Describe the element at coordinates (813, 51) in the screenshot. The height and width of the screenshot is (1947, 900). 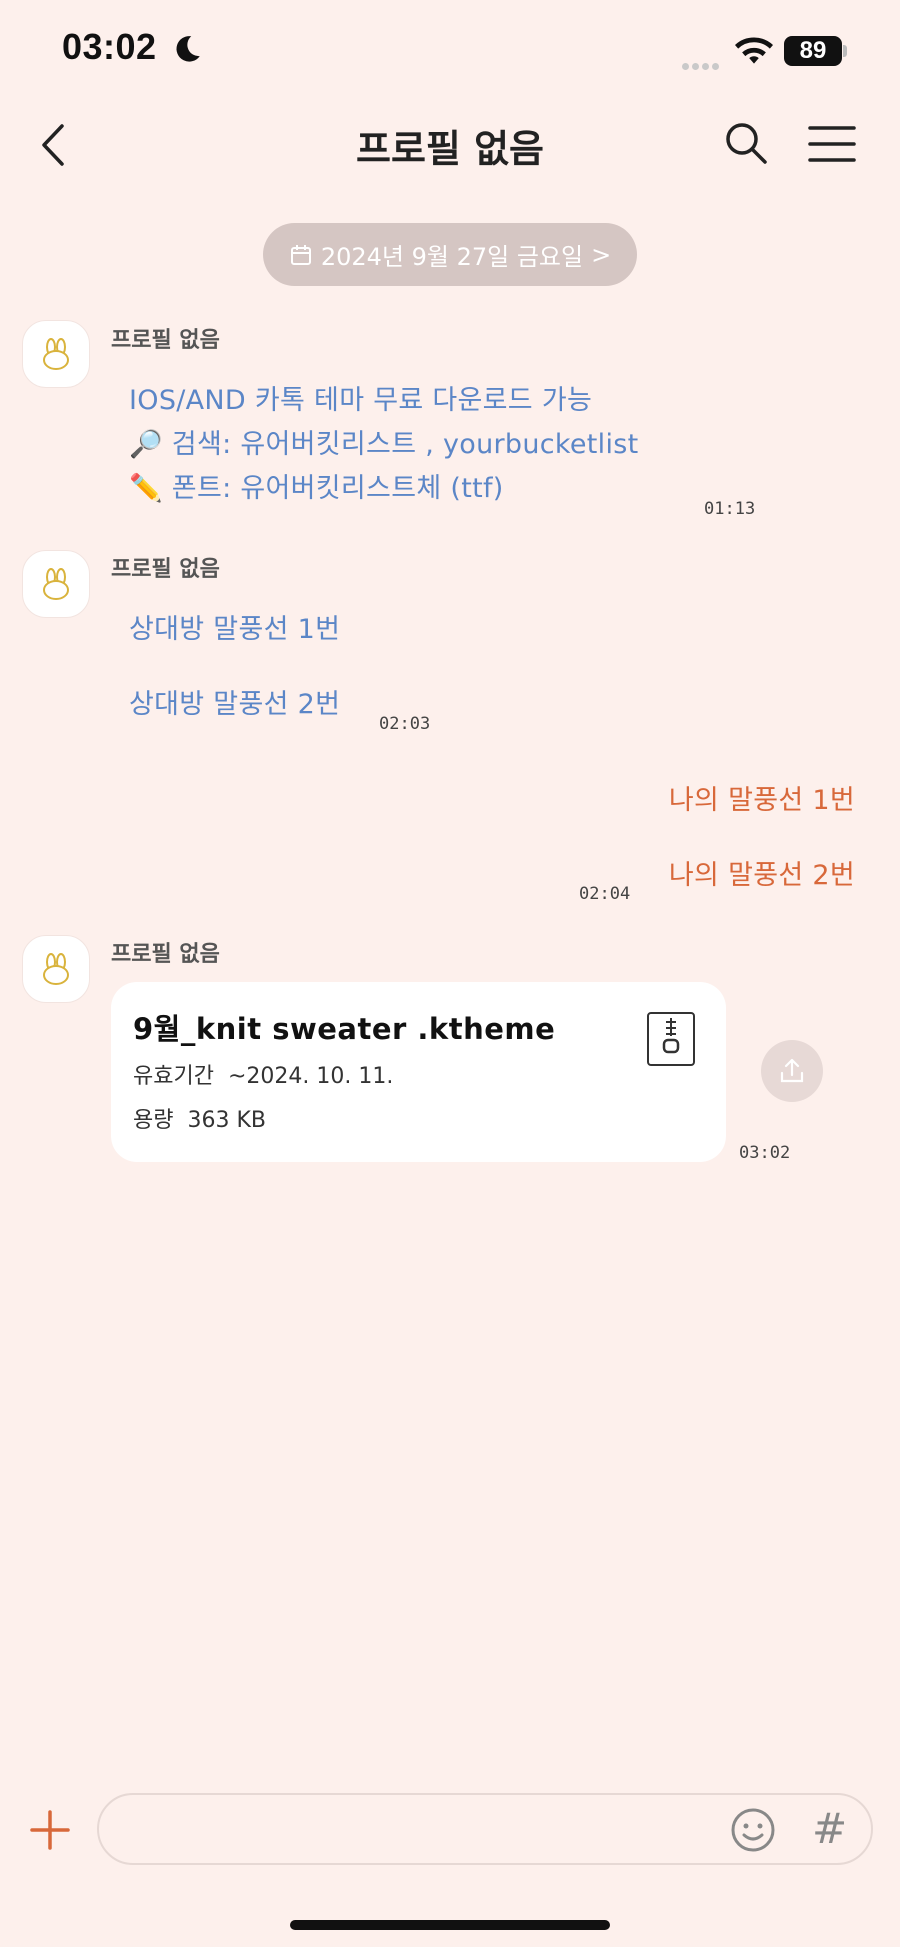
I see `battery-indicator: 89` at that location.